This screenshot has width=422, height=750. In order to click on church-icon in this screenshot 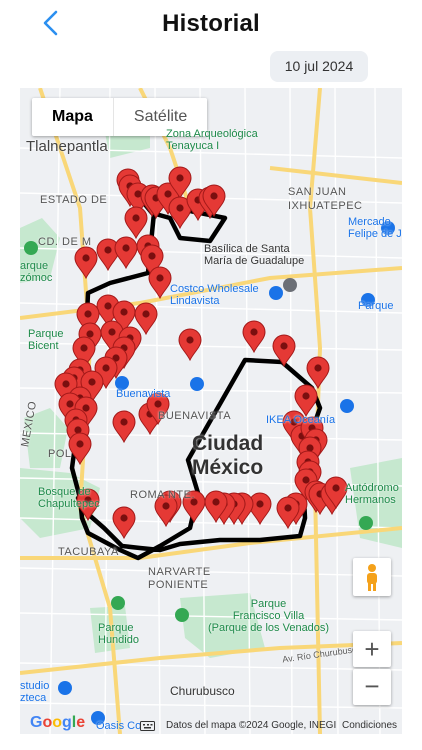, I will do `click(290, 285)`.